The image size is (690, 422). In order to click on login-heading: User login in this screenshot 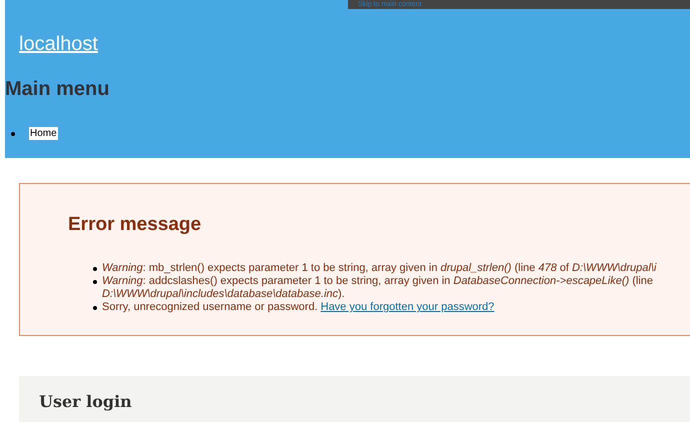, I will do `click(86, 401)`.